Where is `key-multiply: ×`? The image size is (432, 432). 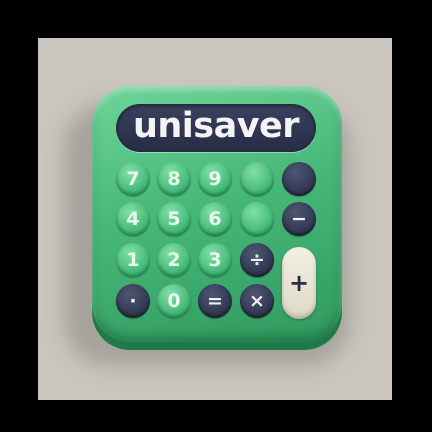 key-multiply: × is located at coordinates (257, 301).